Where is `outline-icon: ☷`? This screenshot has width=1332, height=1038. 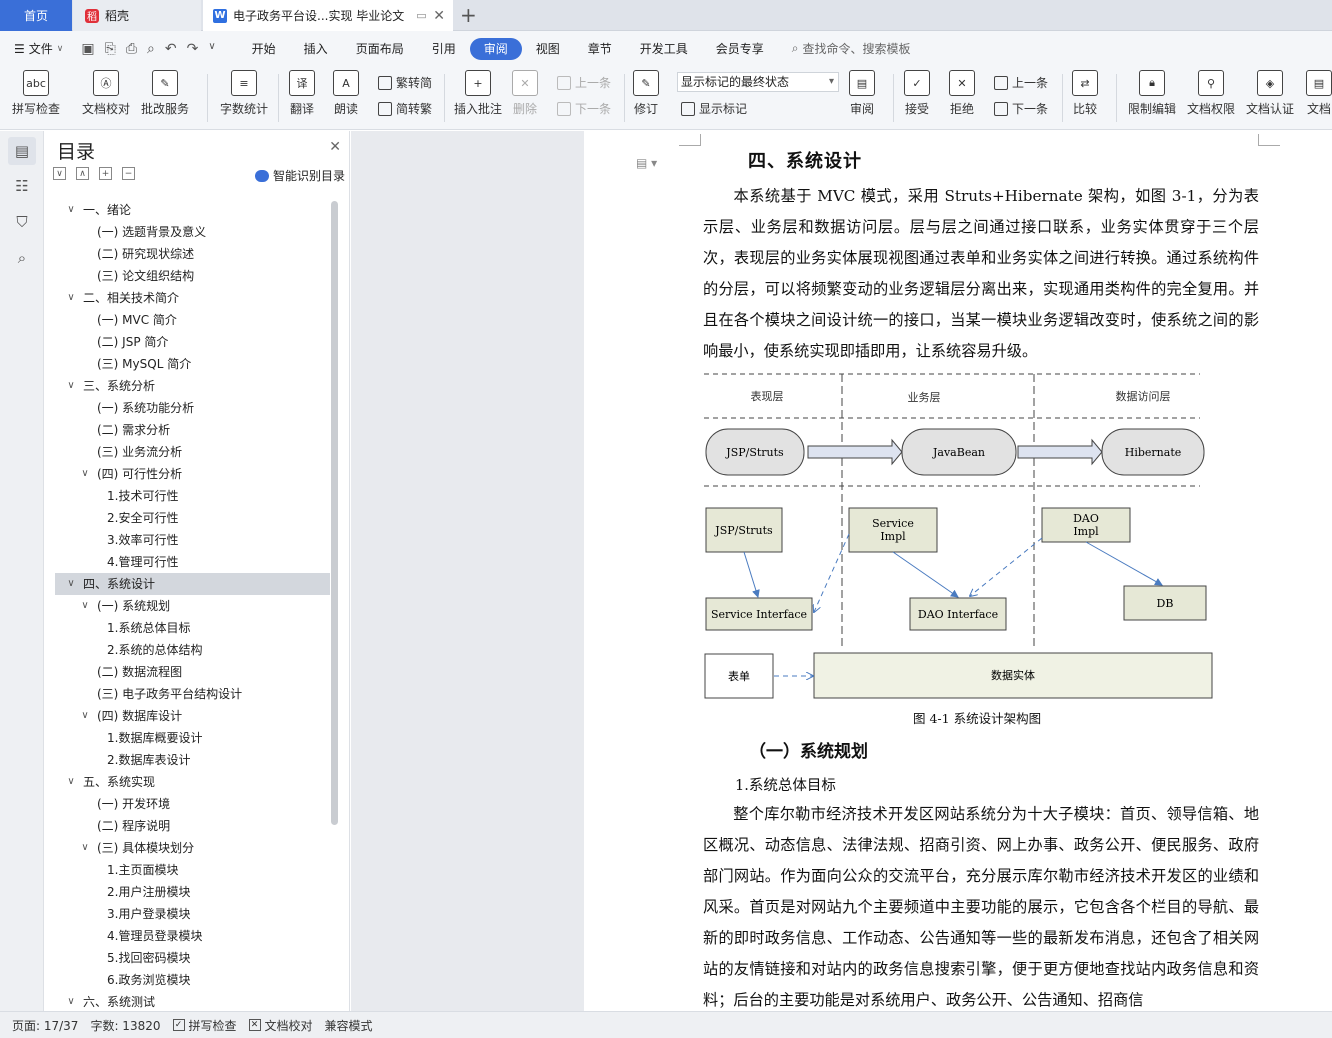 outline-icon: ☷ is located at coordinates (22, 186).